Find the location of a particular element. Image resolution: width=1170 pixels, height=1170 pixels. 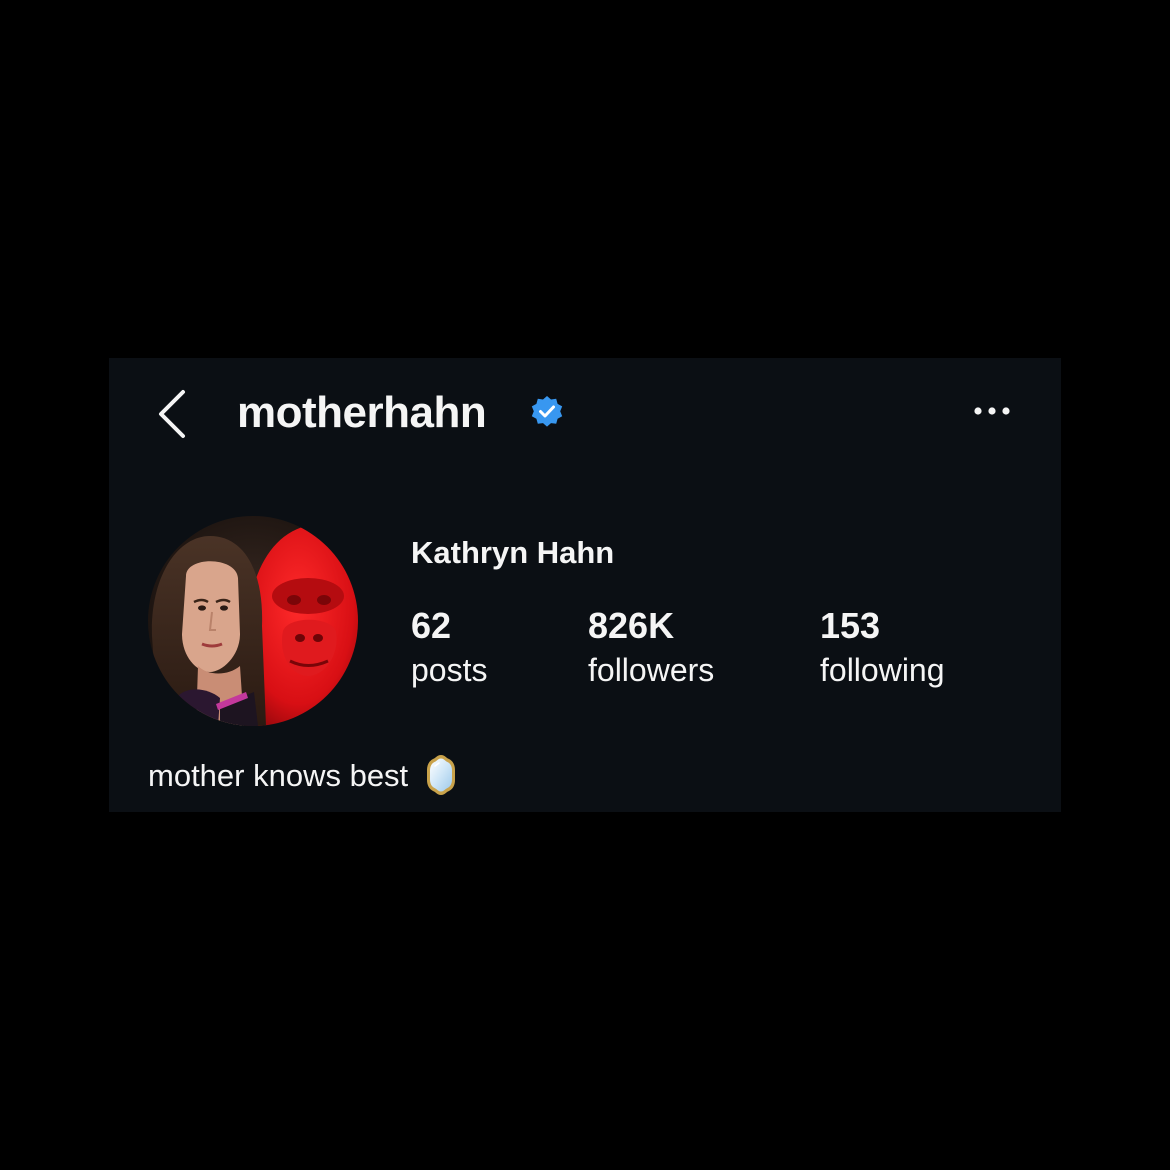

followers-count: 826K is located at coordinates (631, 625).